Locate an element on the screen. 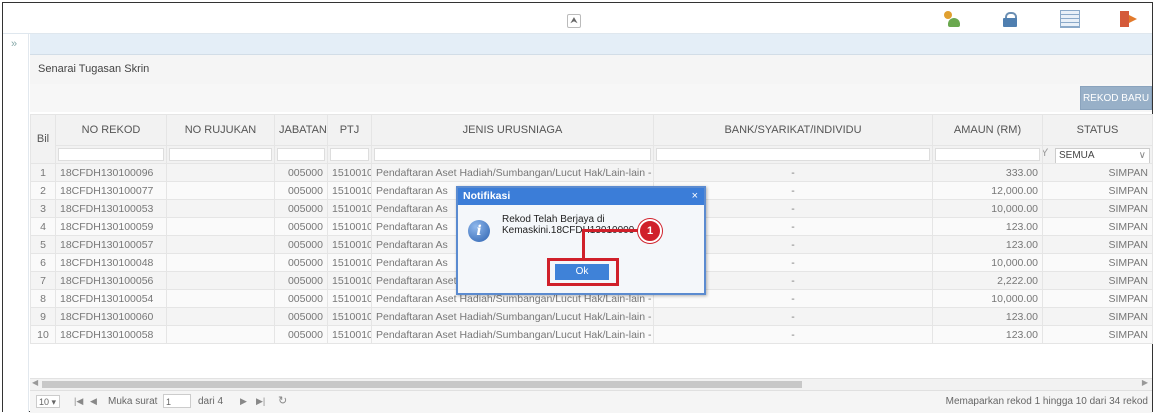 The image size is (1157, 415). cell-no-rekod: 18CFDH130100059 is located at coordinates (111, 226).